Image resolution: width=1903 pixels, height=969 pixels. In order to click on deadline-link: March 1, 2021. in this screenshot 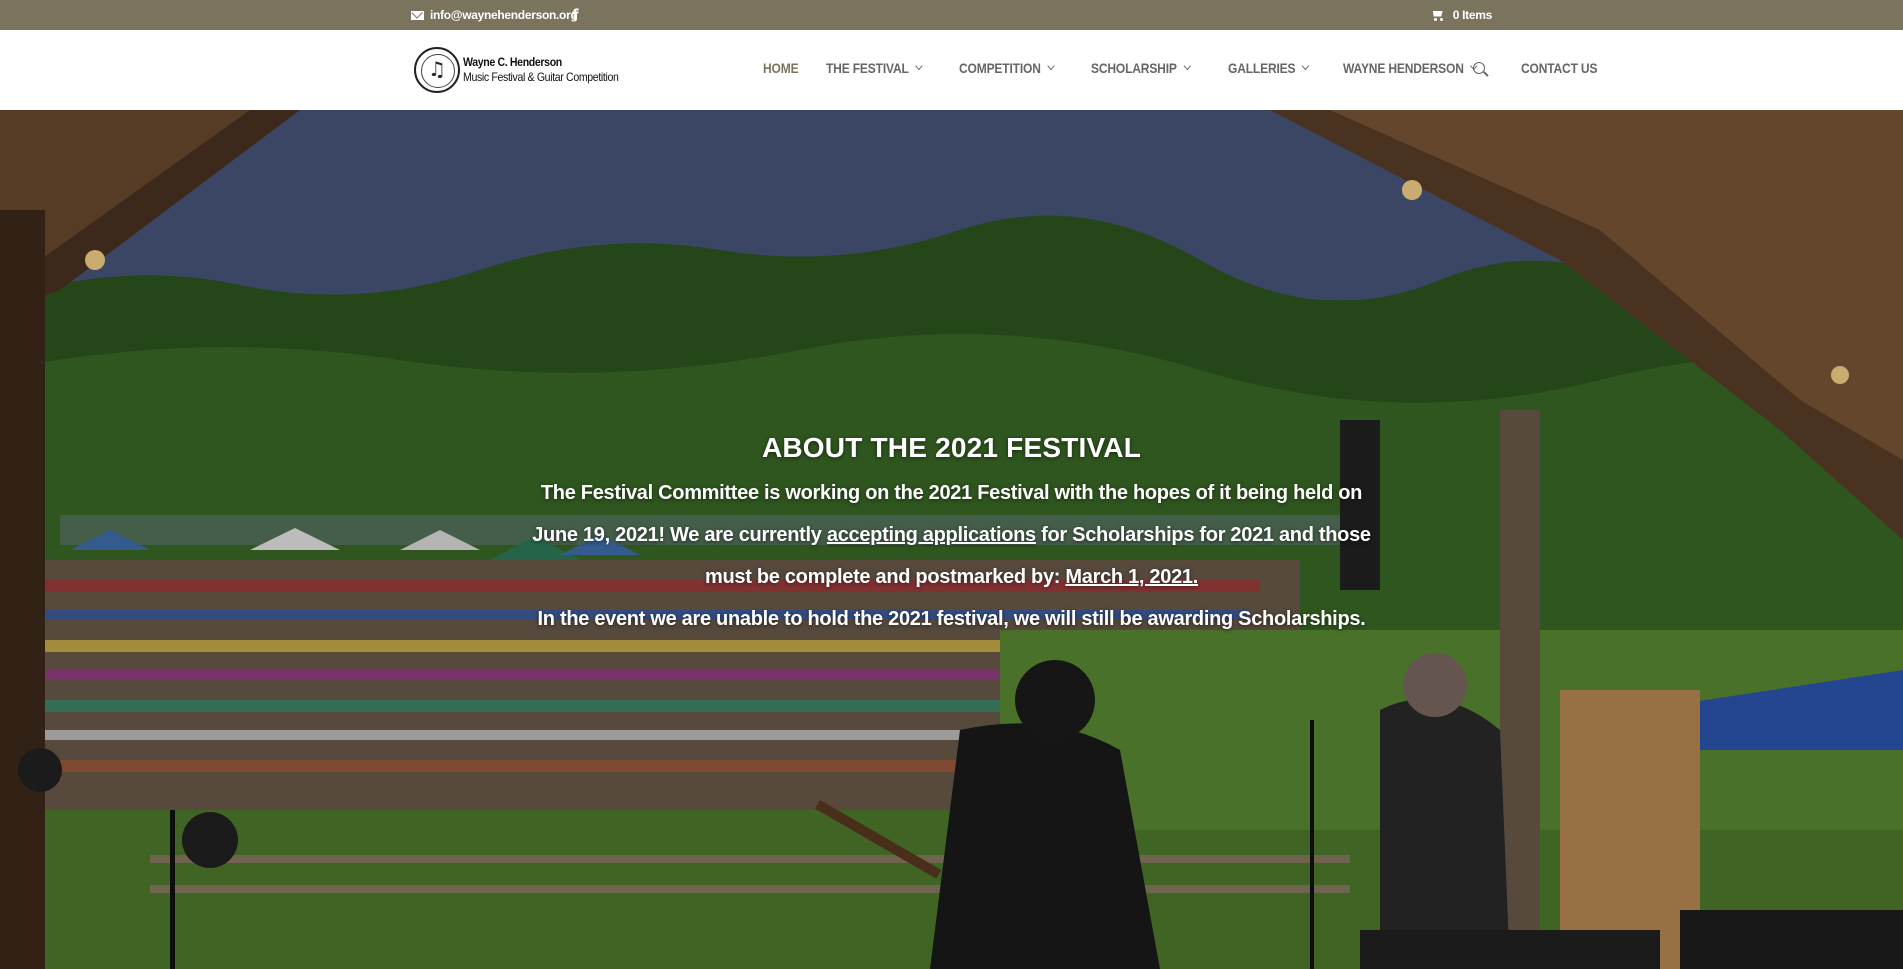, I will do `click(1131, 577)`.